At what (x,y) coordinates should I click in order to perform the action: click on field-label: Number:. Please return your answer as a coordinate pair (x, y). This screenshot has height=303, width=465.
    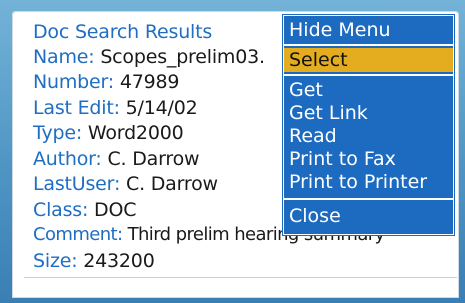
    Looking at the image, I should click on (73, 82).